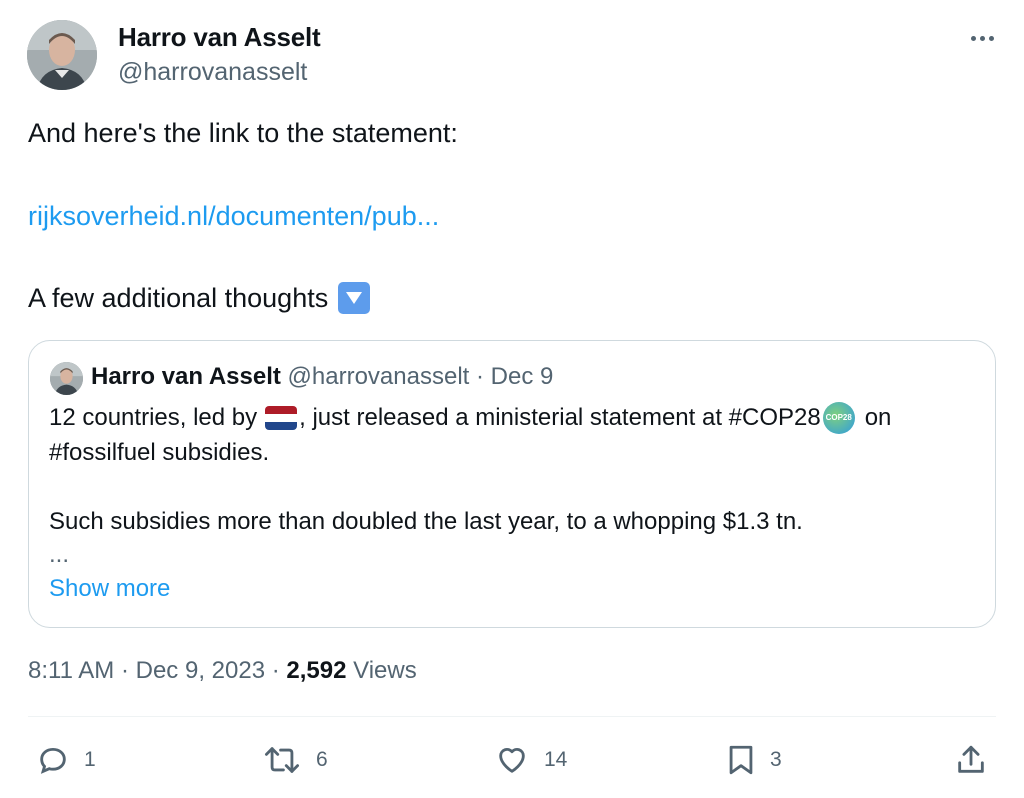 This screenshot has width=1024, height=798. Describe the element at coordinates (53, 760) in the screenshot. I see `reply-icon` at that location.